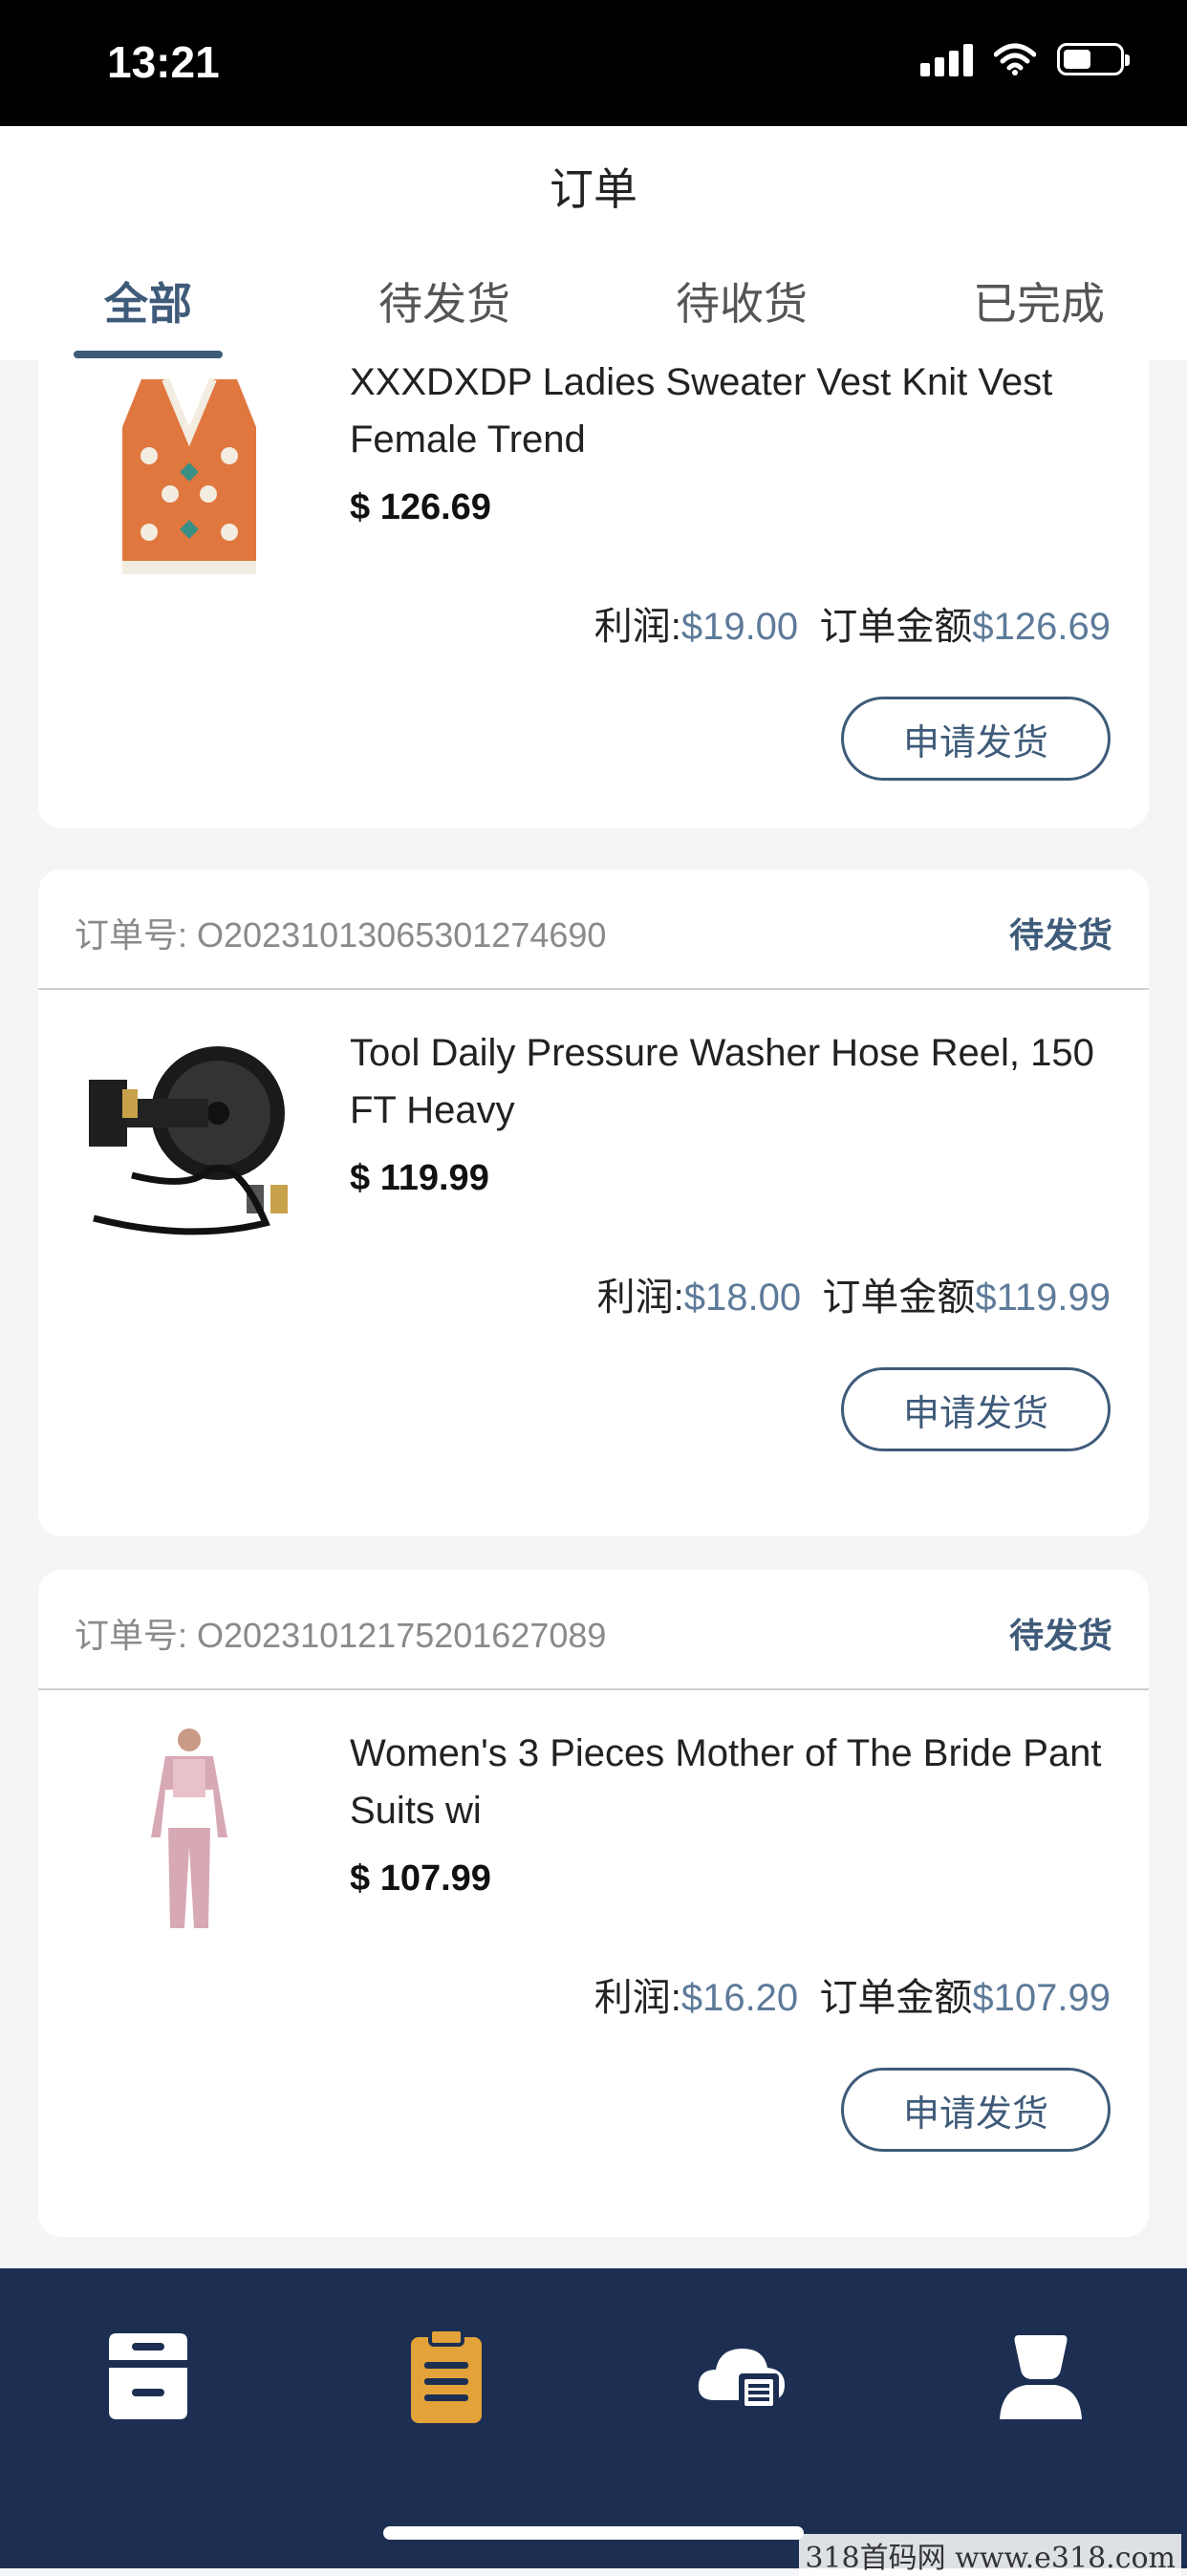  Describe the element at coordinates (1093, 59) in the screenshot. I see `battery-icon` at that location.